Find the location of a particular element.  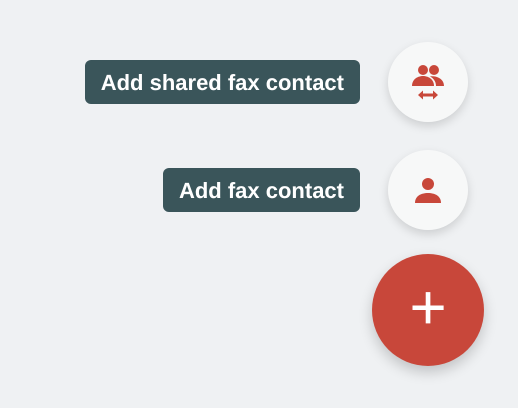

person-icon is located at coordinates (428, 190).